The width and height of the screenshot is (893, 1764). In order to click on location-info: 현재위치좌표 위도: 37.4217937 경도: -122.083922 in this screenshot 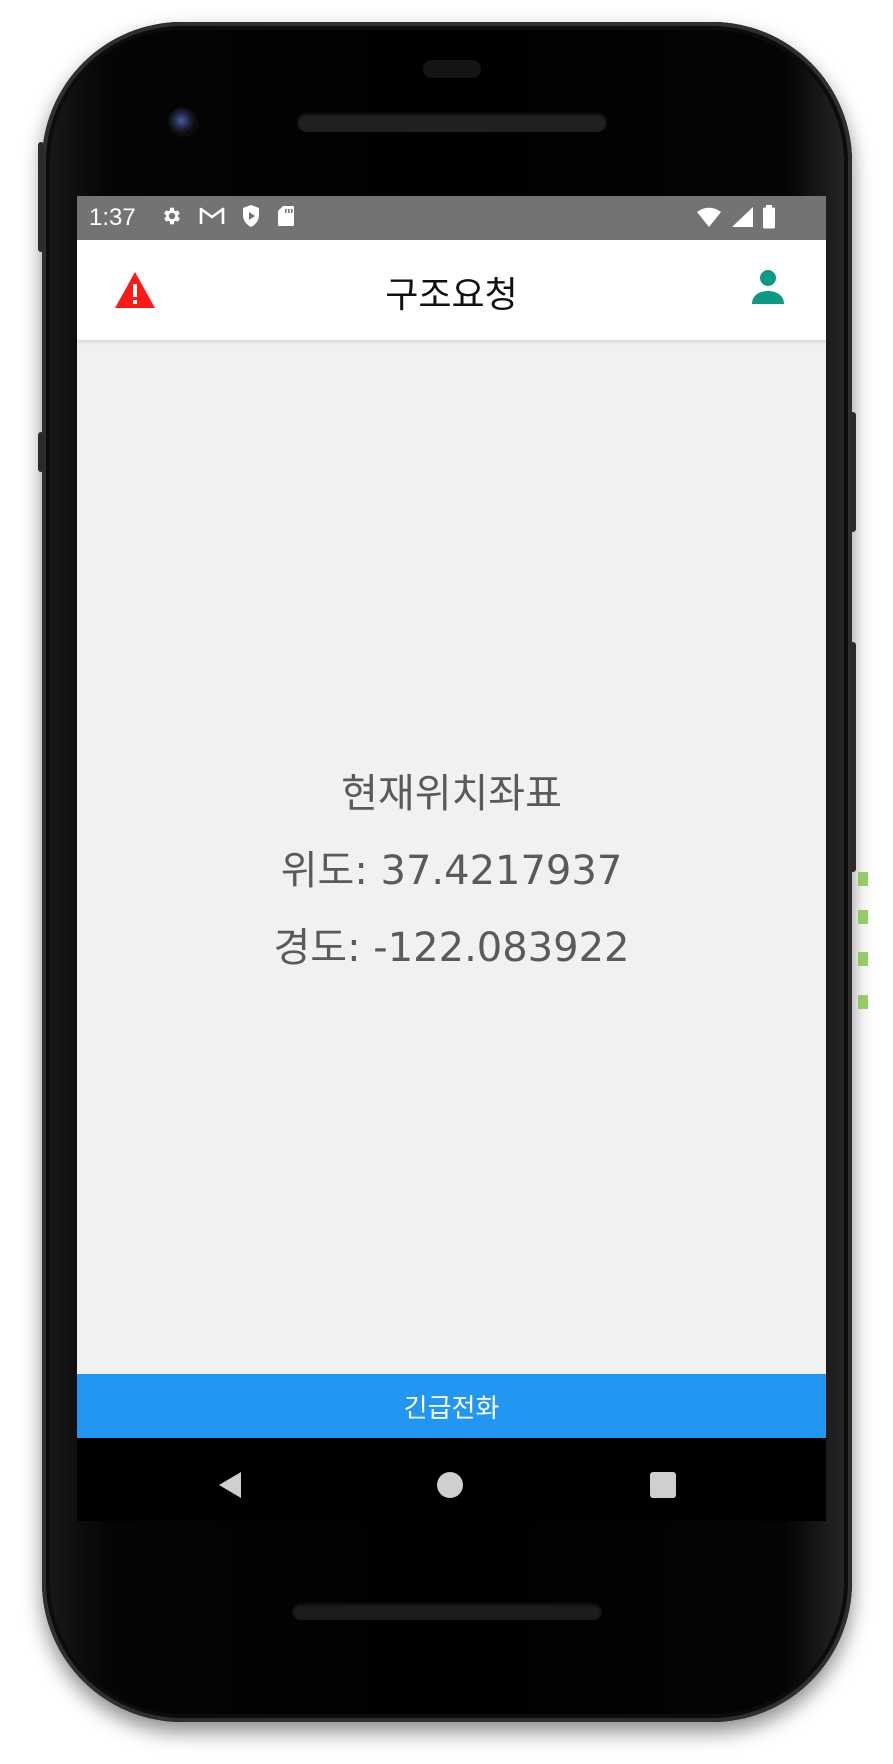, I will do `click(451, 871)`.